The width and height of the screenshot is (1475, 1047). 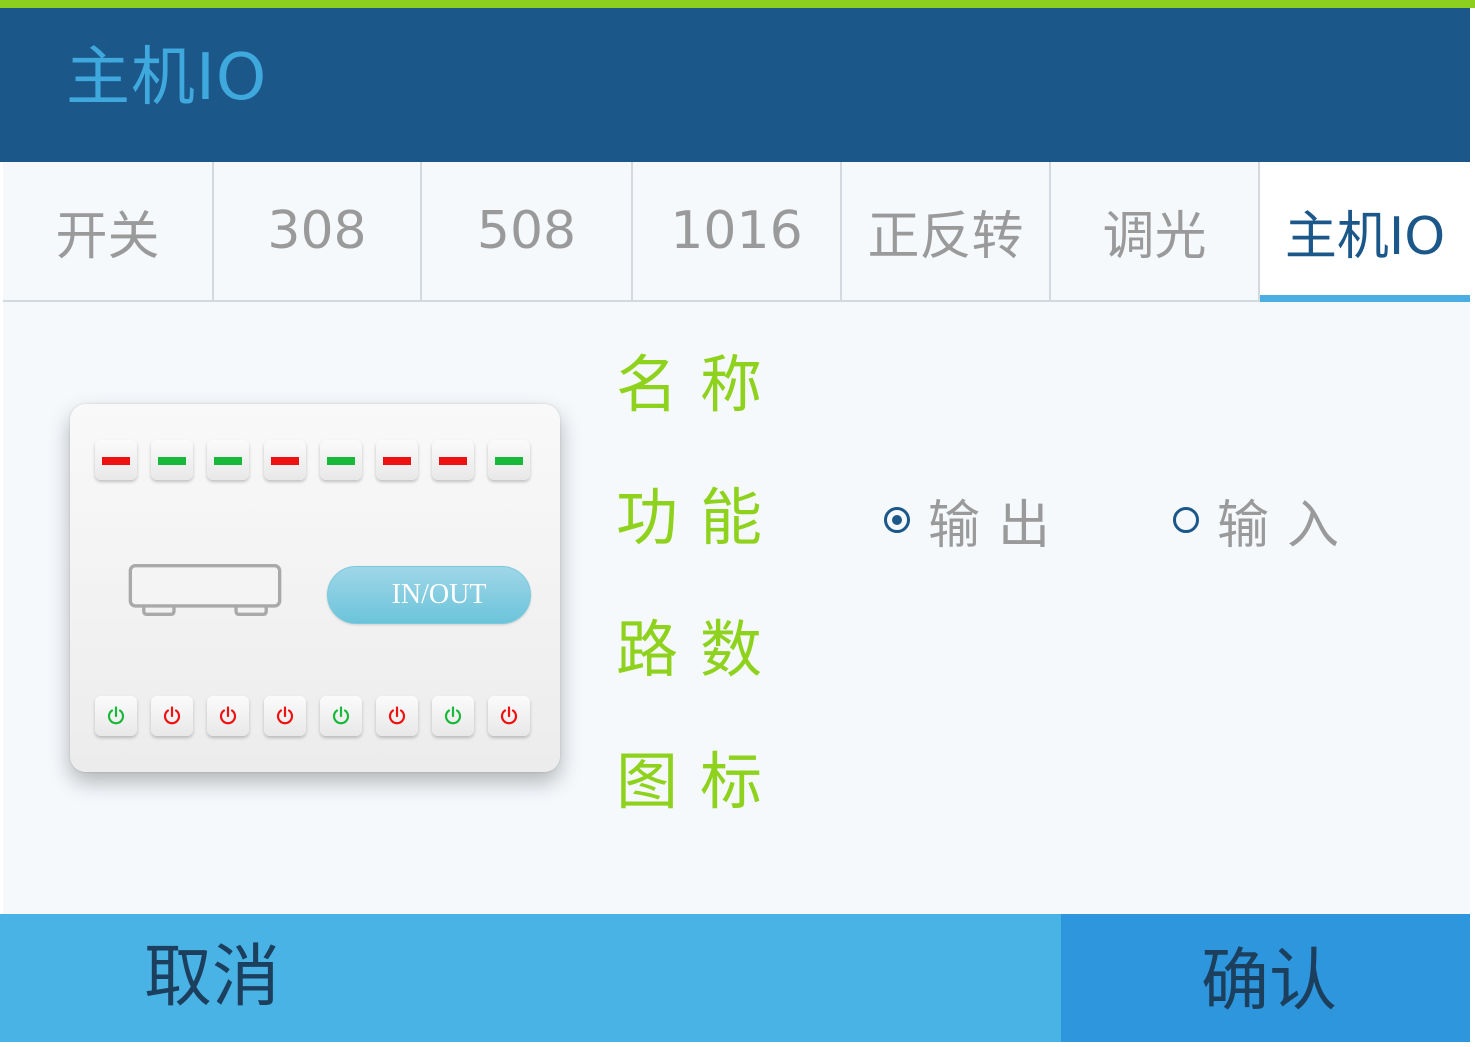 What do you see at coordinates (107, 236) in the screenshot?
I see `tab-label: 开关` at bounding box center [107, 236].